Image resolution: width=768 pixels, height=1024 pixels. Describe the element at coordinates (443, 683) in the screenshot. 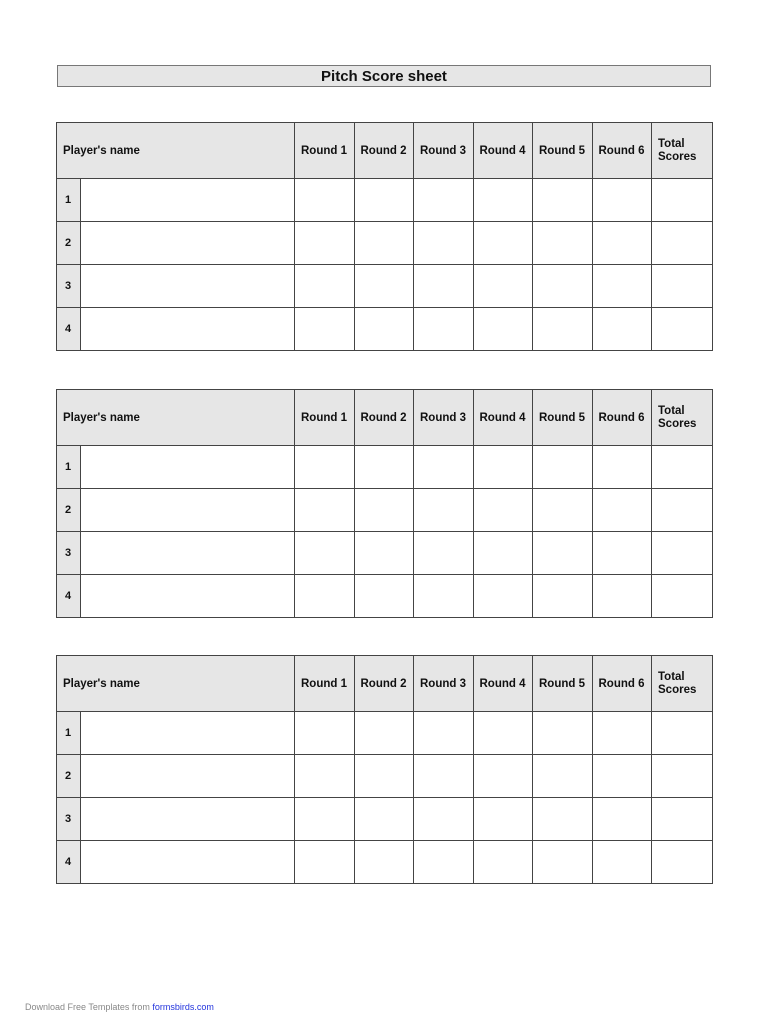

I see `column-header-round-3: Round 3` at that location.